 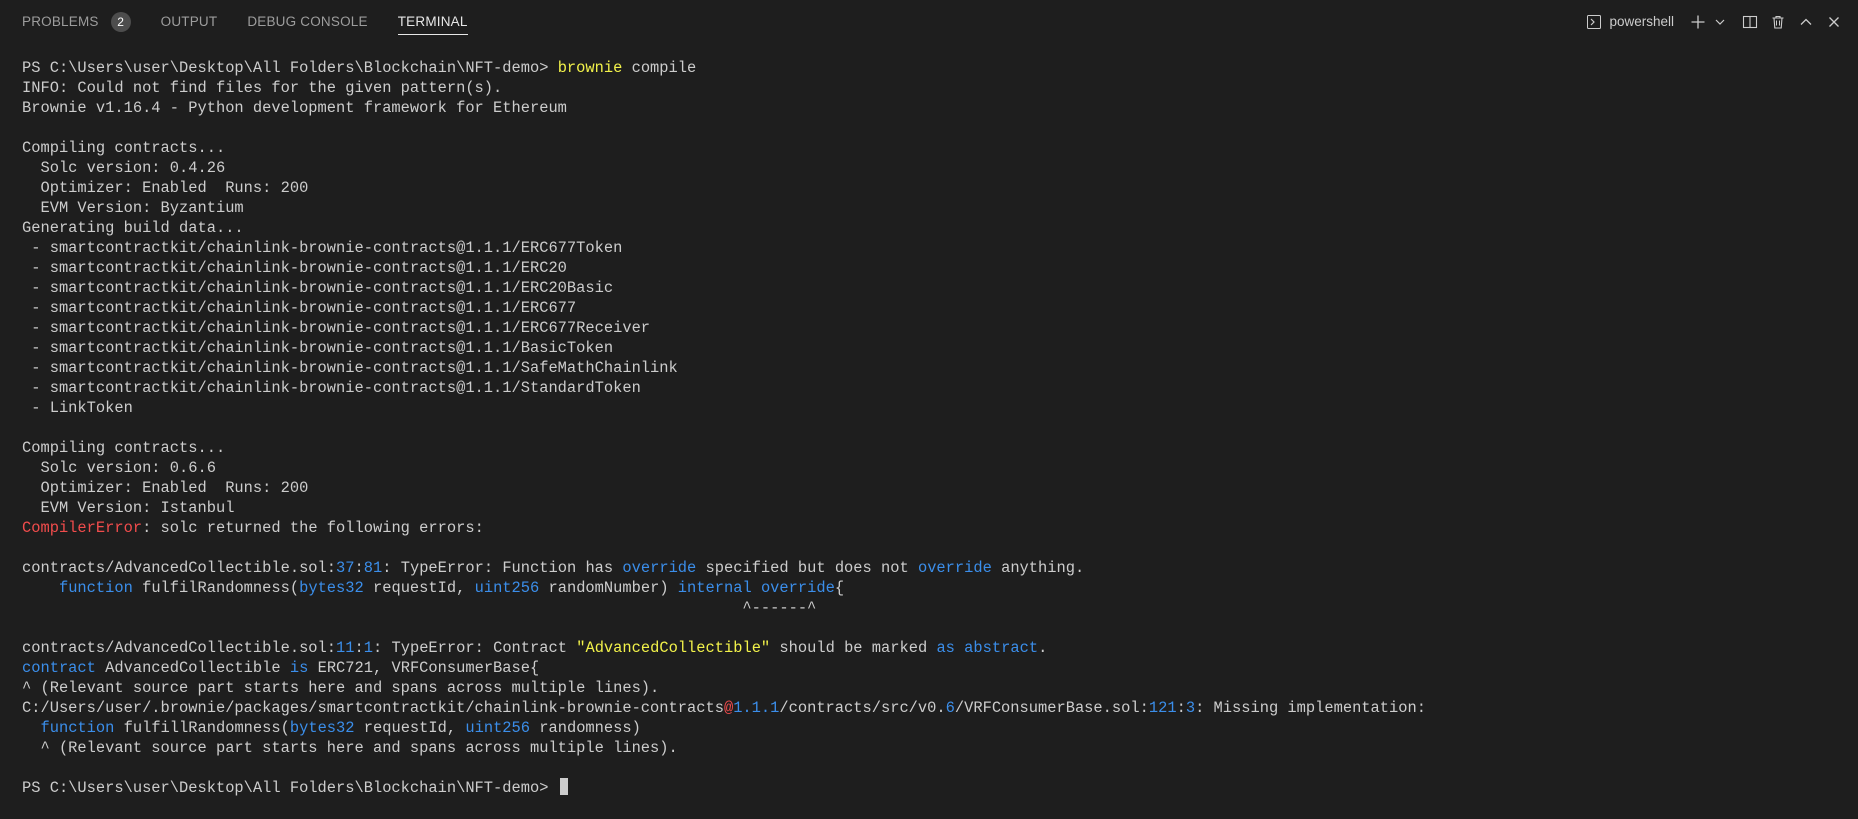 What do you see at coordinates (77, 408) in the screenshot?
I see `terminal-text: - LinkToken` at bounding box center [77, 408].